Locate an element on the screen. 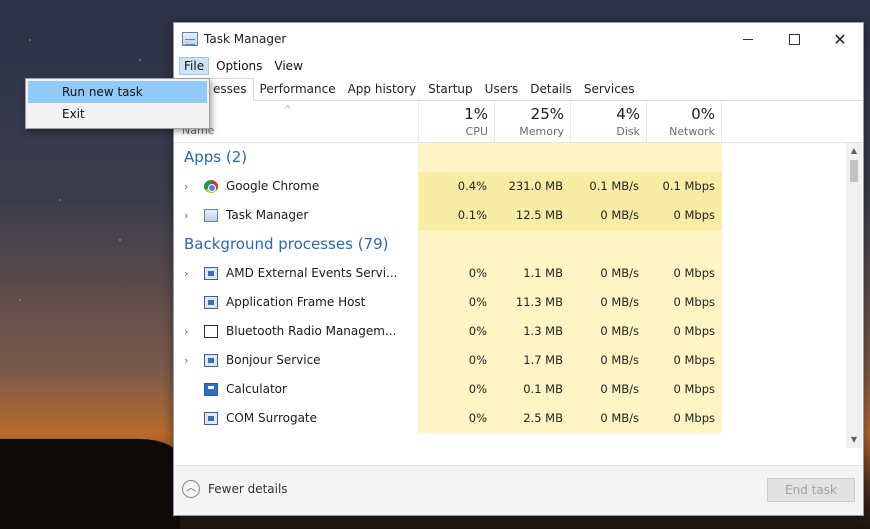 The width and height of the screenshot is (870, 529). table-row: COM Surrogate 0% 2.5 MB 0 MB/s 0 Mbps is located at coordinates (518, 418).